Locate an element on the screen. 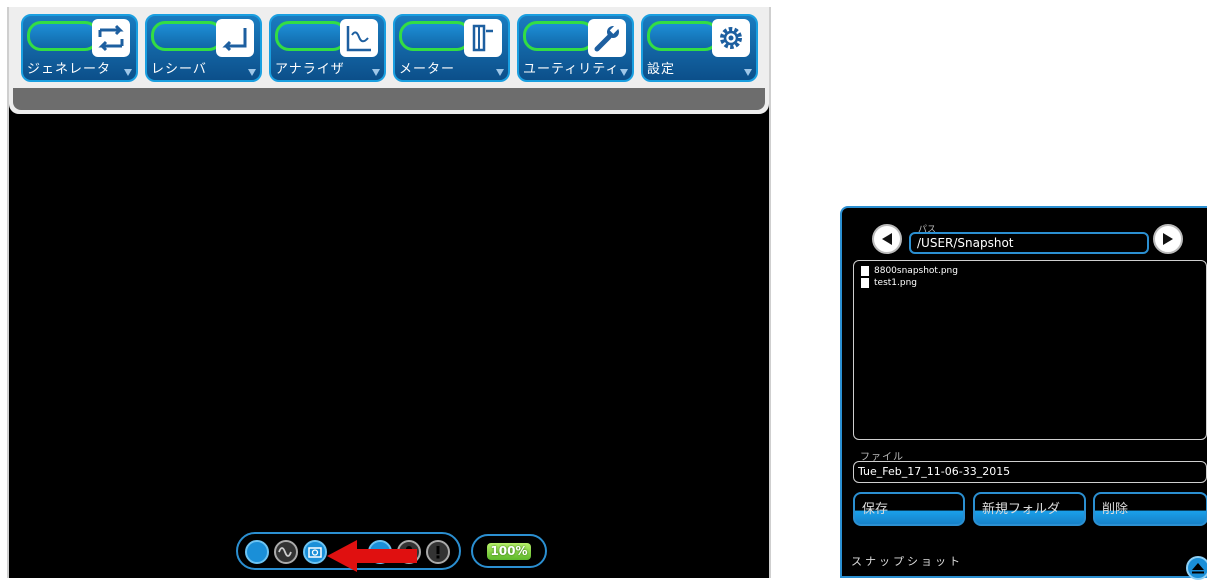  menu-button-receiver: レシーバ is located at coordinates (203, 48).